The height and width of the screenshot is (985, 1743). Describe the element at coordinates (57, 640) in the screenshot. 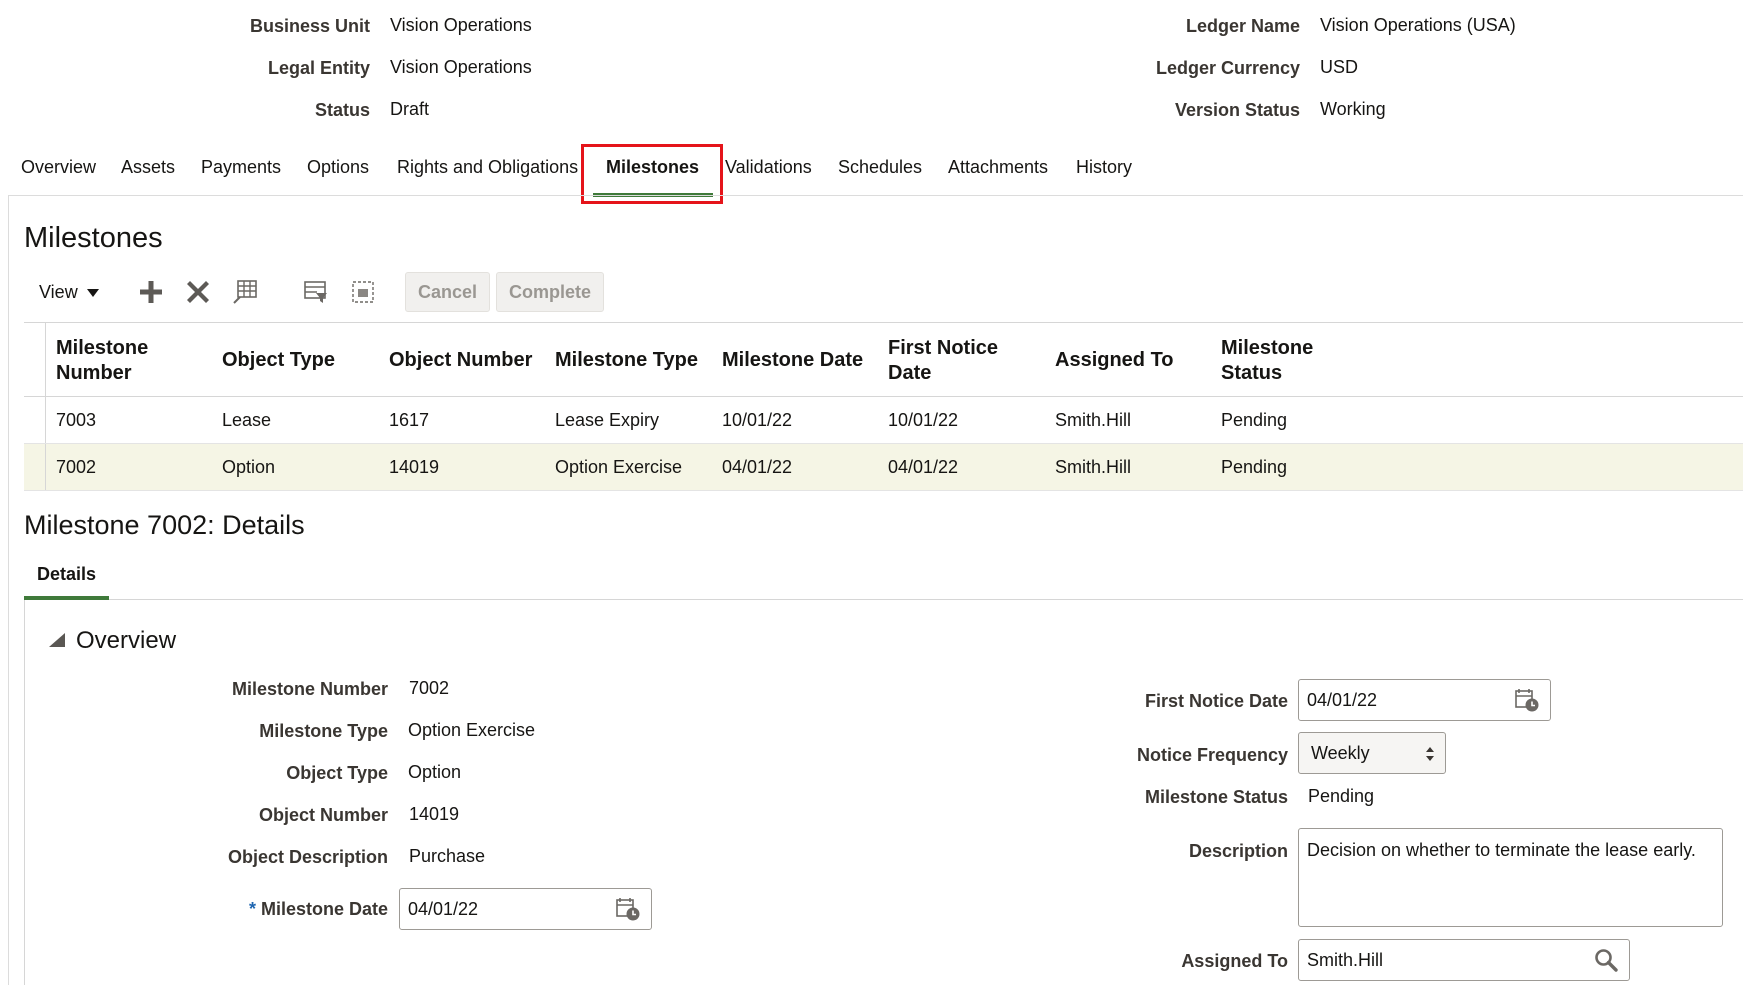

I see `collapse-triangle-icon` at that location.